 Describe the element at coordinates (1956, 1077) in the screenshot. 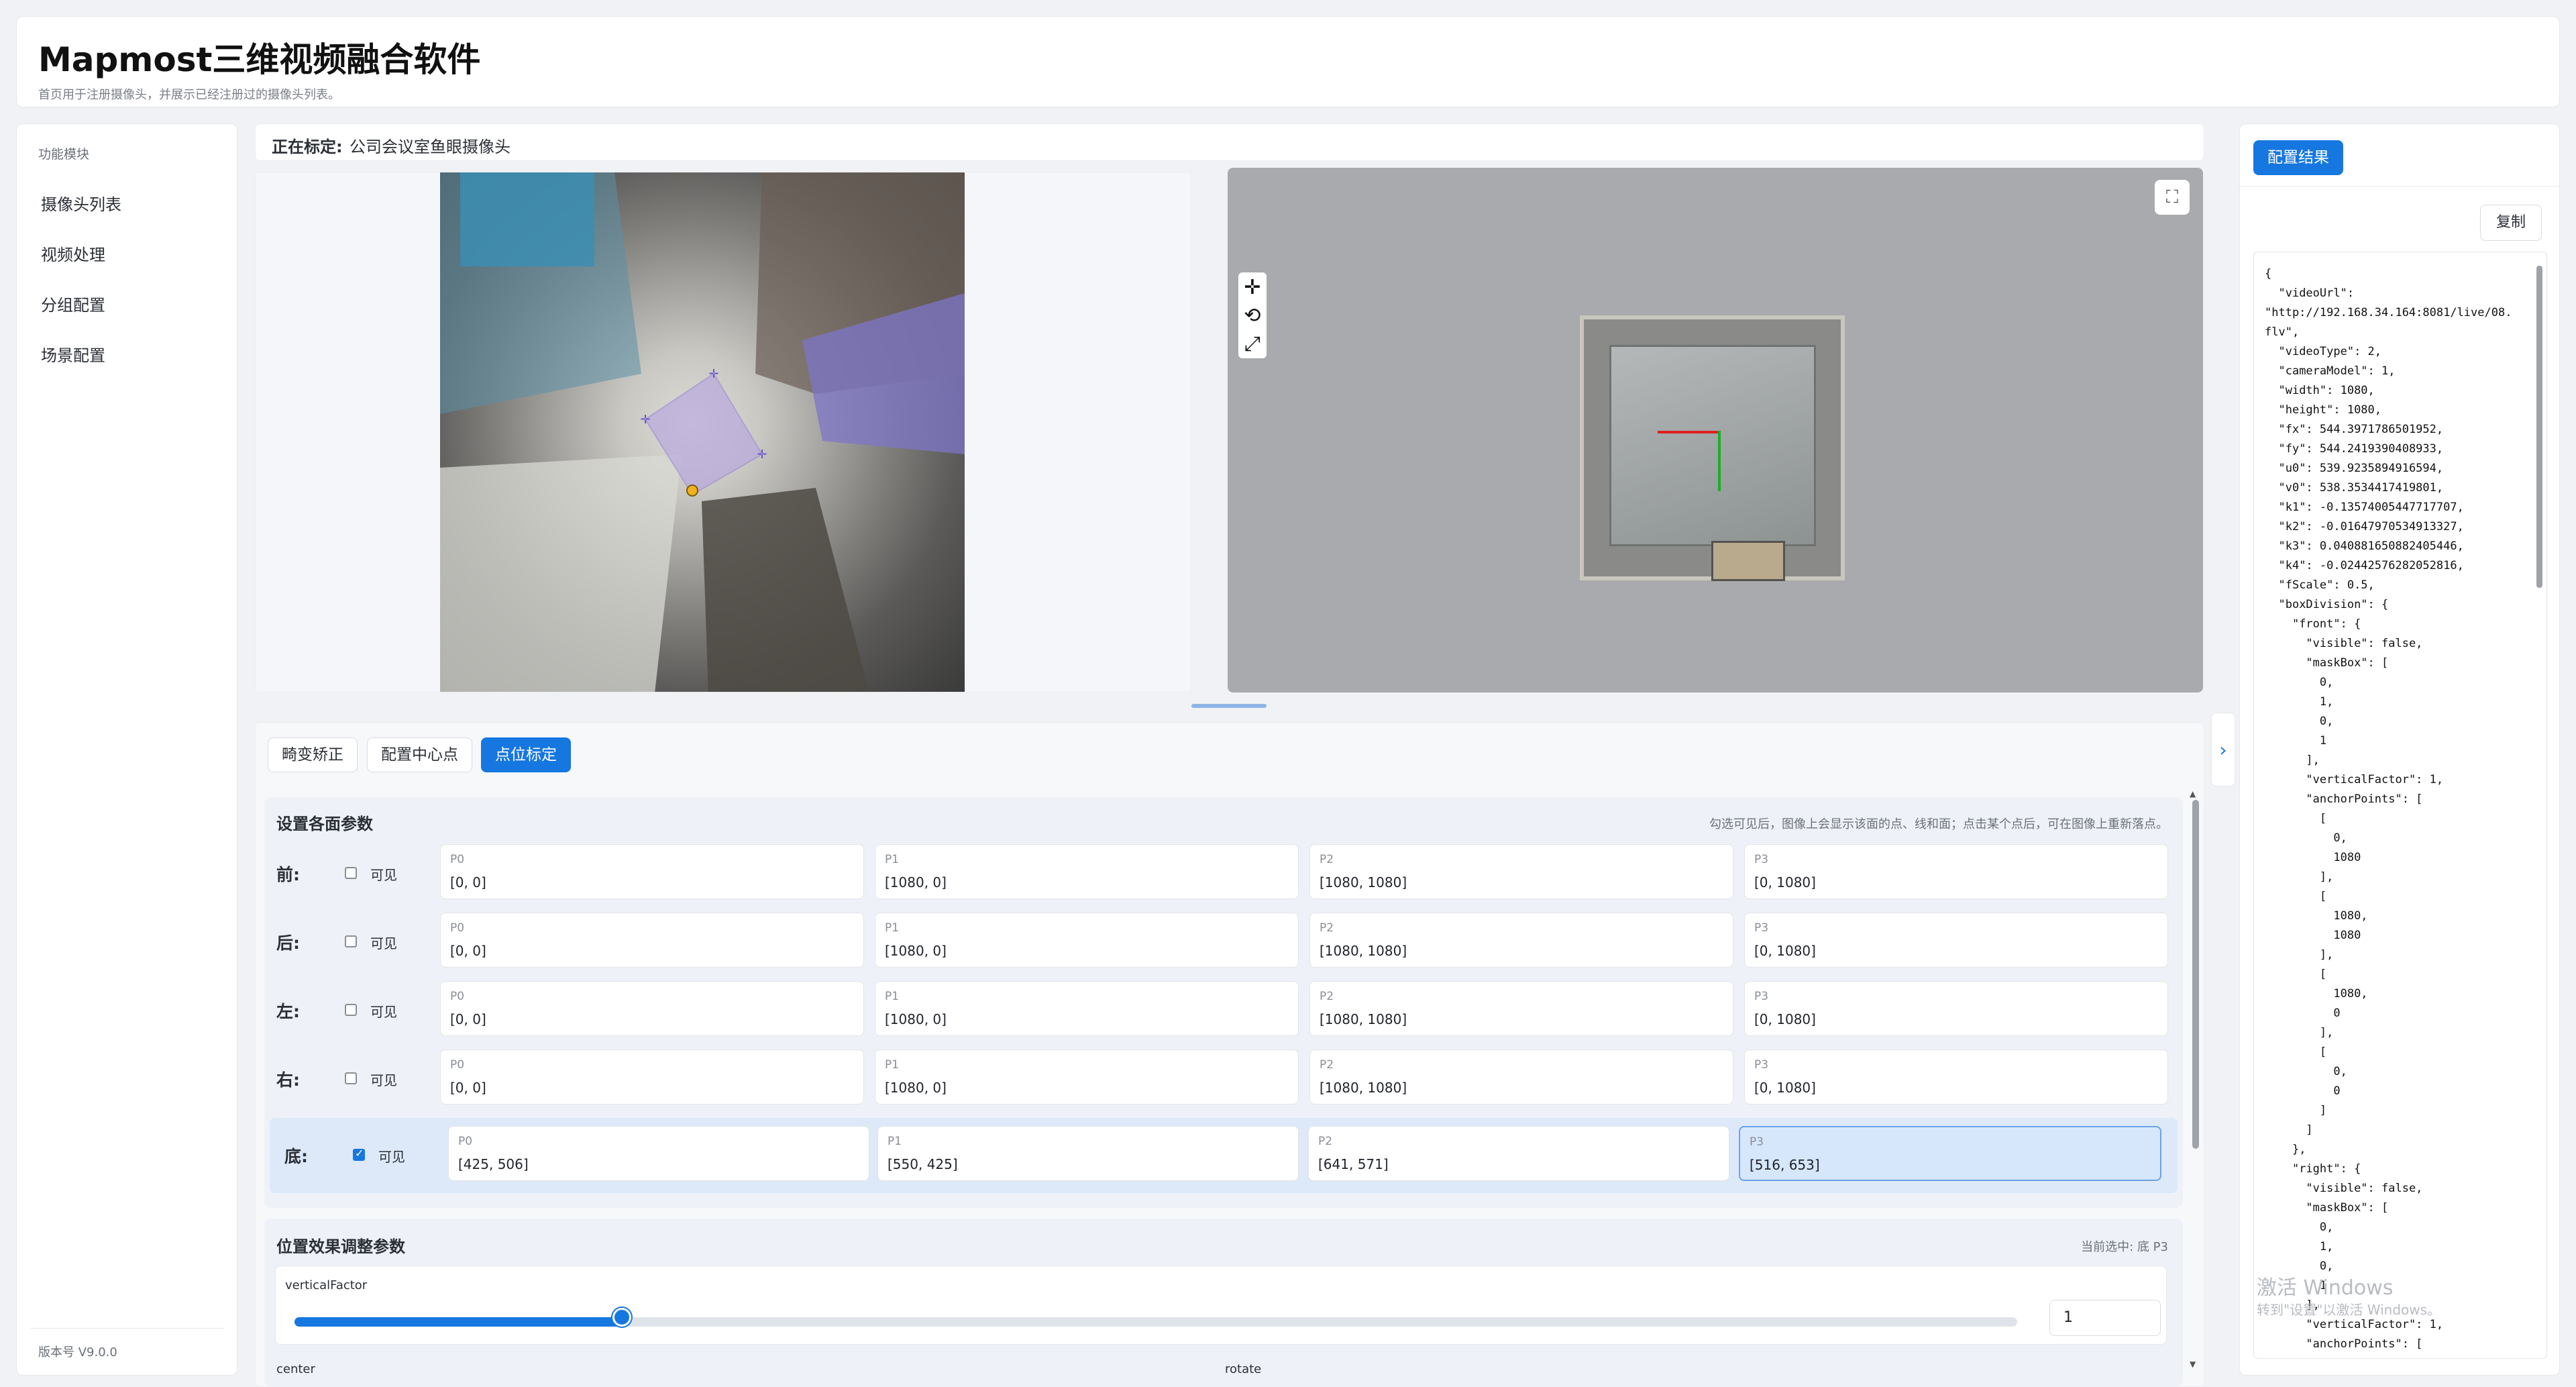

I see `point-field-right-p3: P3 [0, 1080]` at that location.